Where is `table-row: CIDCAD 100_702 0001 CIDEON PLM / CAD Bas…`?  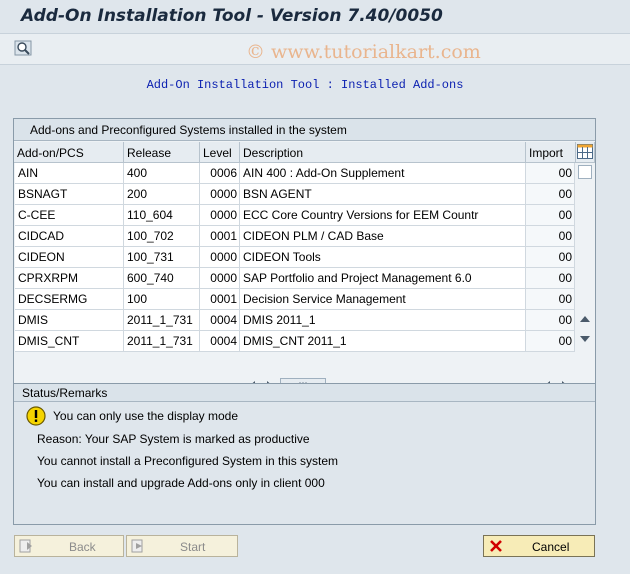
table-row: CIDCAD 100_702 0001 CIDEON PLM / CAD Bas… is located at coordinates (304, 236).